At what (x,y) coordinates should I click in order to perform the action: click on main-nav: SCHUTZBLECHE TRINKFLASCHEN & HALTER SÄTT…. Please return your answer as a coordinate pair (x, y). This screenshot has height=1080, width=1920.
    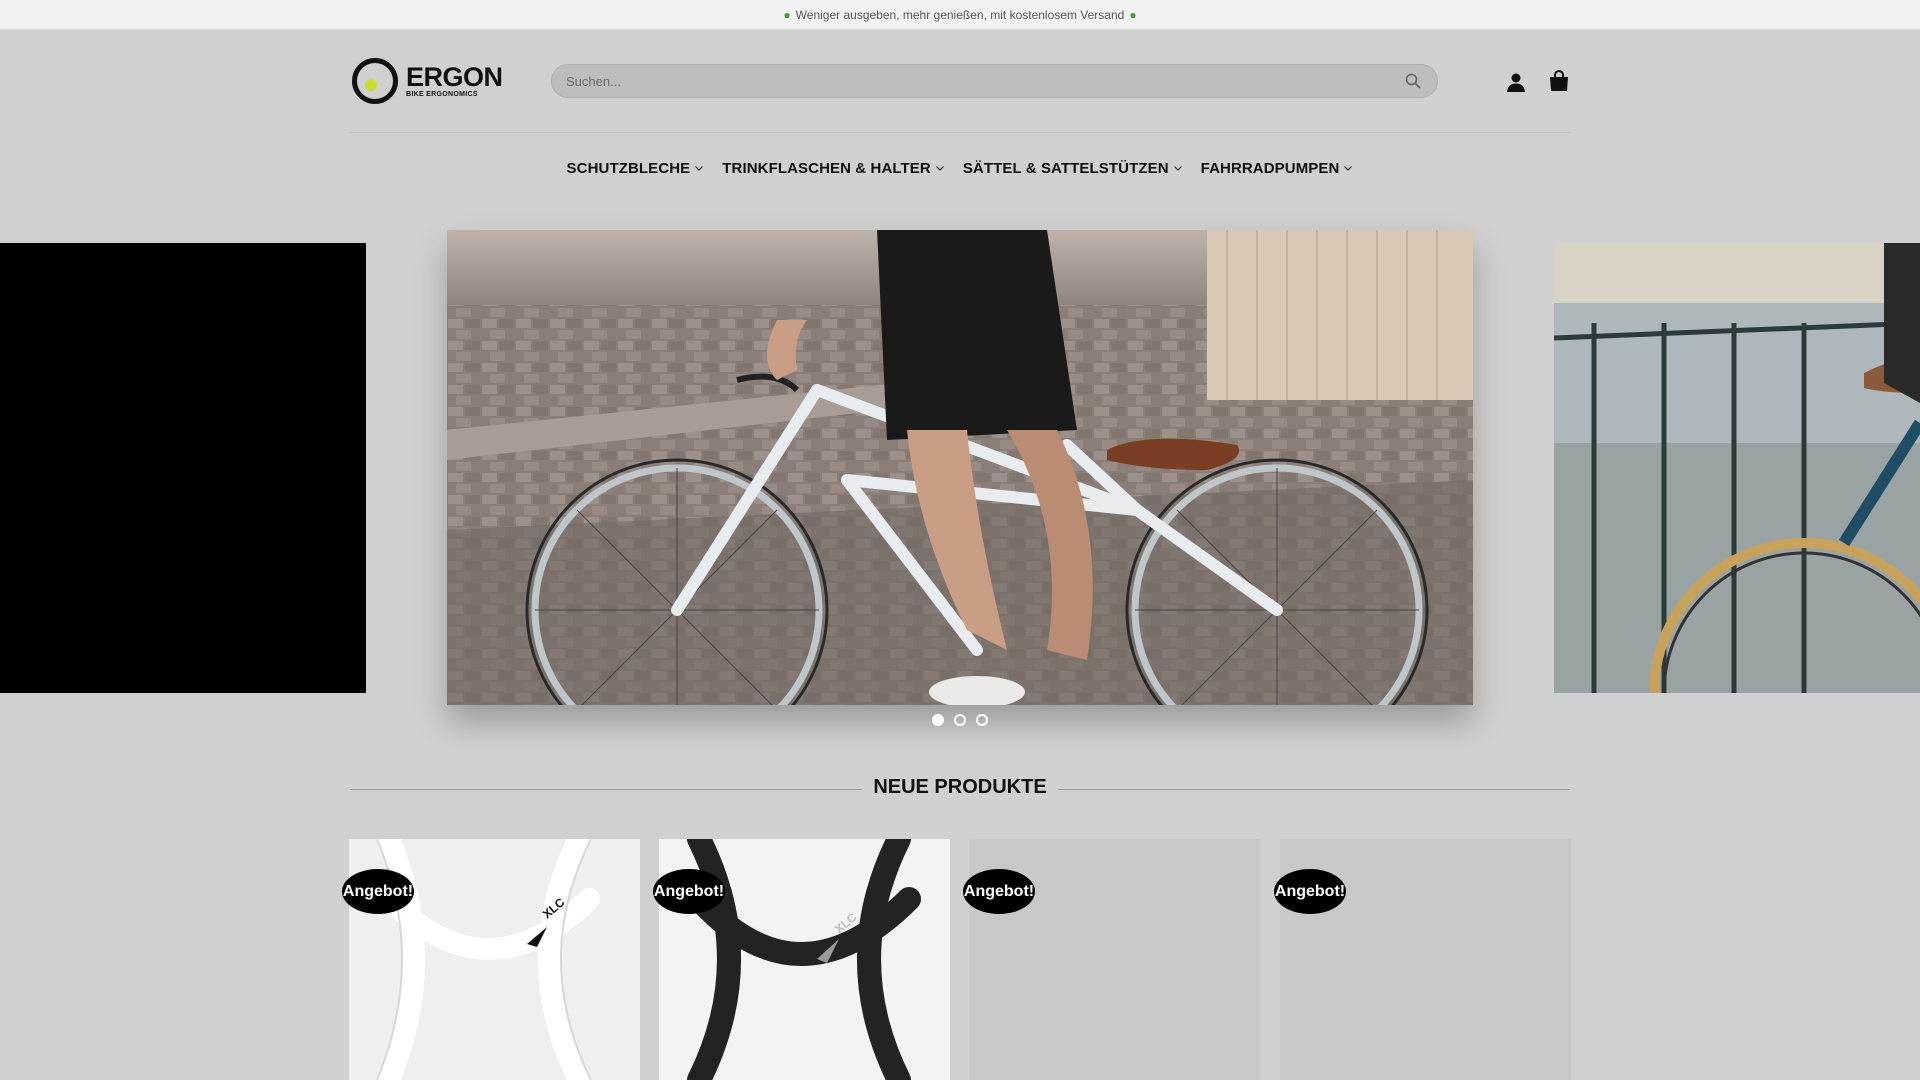
    Looking at the image, I should click on (960, 168).